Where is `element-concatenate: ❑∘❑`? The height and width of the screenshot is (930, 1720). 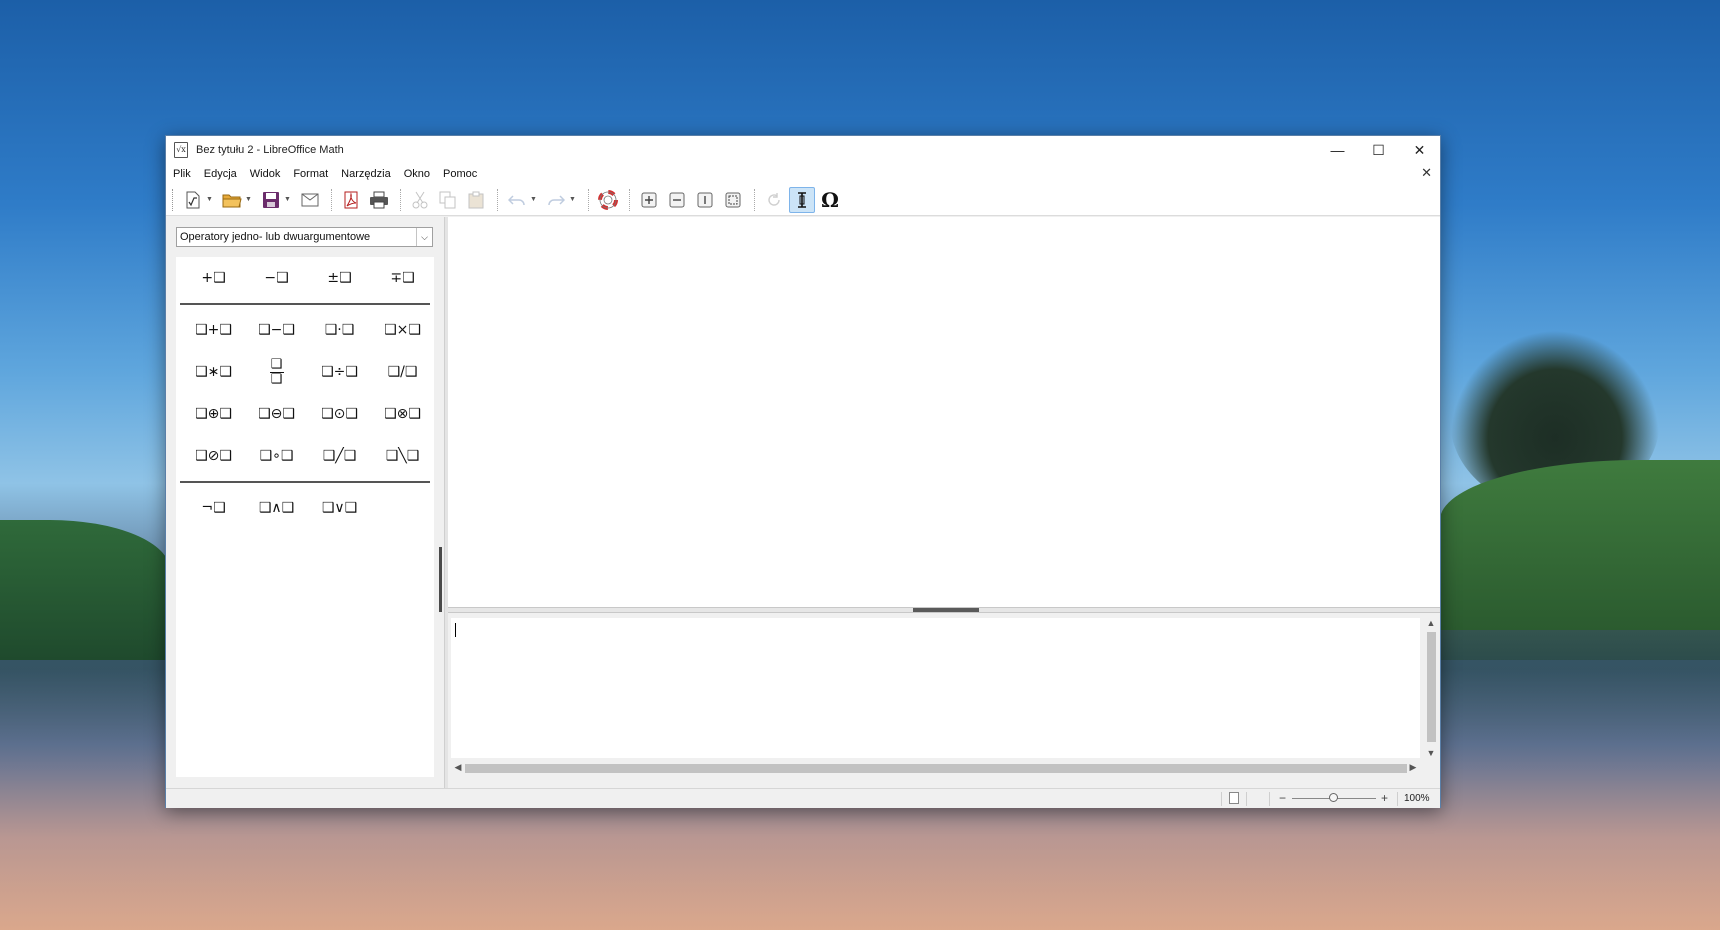 element-concatenate: ❑∘❑ is located at coordinates (276, 456).